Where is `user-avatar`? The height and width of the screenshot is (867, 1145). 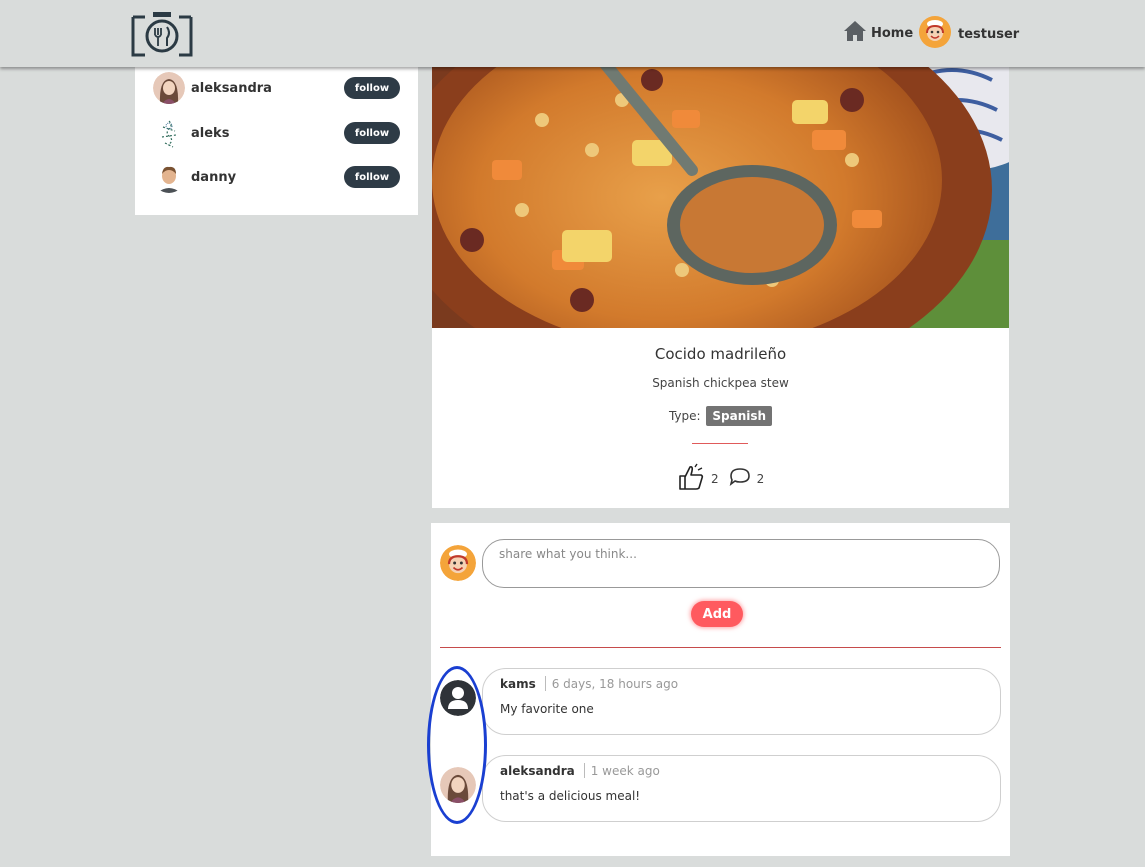
user-avatar is located at coordinates (935, 34).